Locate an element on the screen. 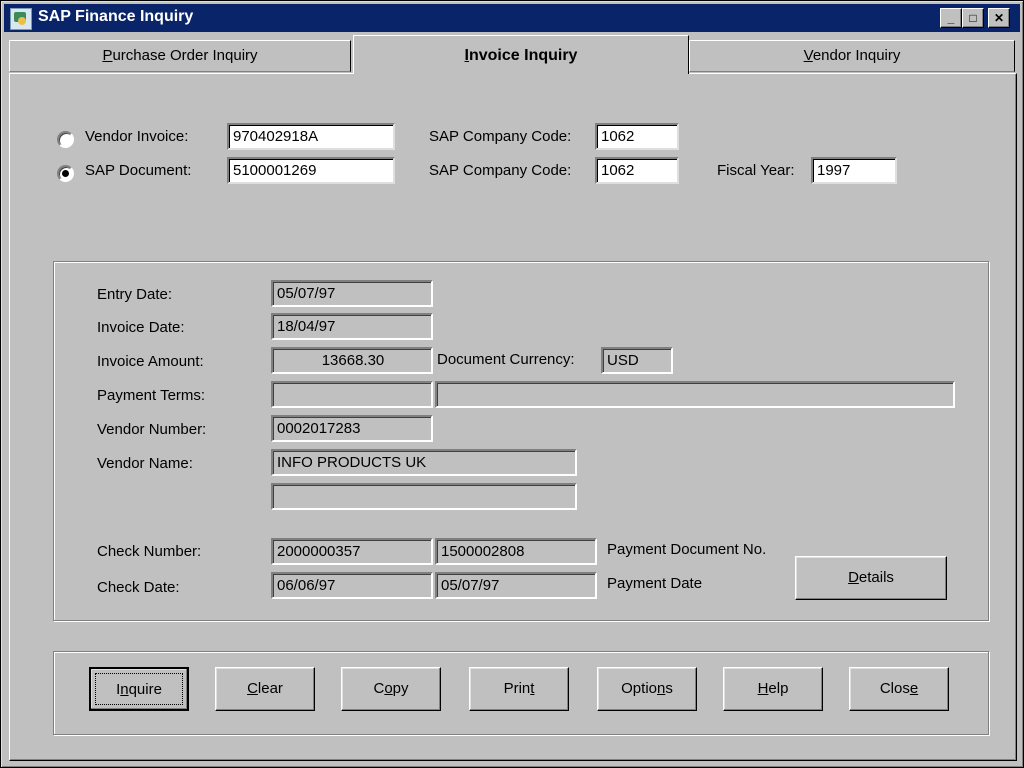 This screenshot has height=768, width=1024. tab-invoice-inquiry: Invoice Inquiry is located at coordinates (521, 54).